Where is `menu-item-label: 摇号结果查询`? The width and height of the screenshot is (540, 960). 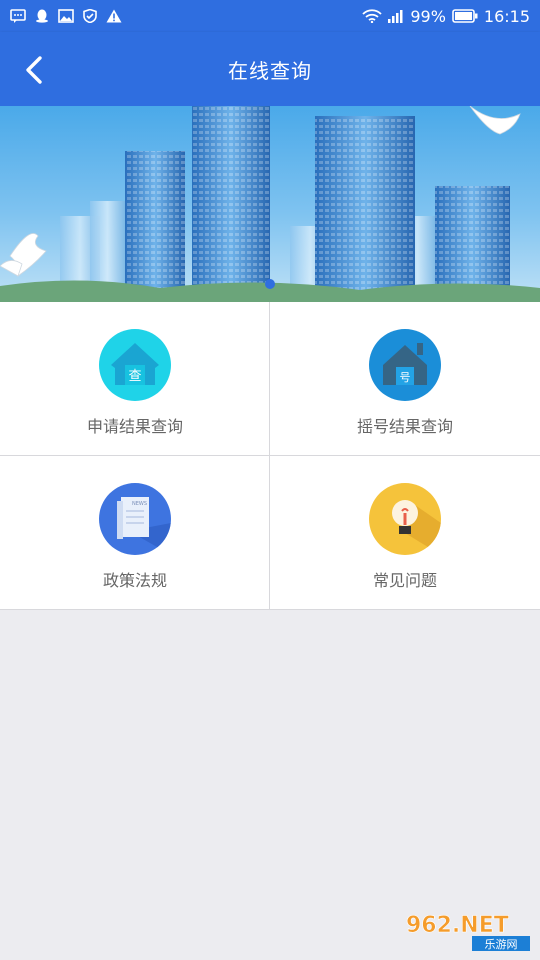 menu-item-label: 摇号结果查询 is located at coordinates (404, 426).